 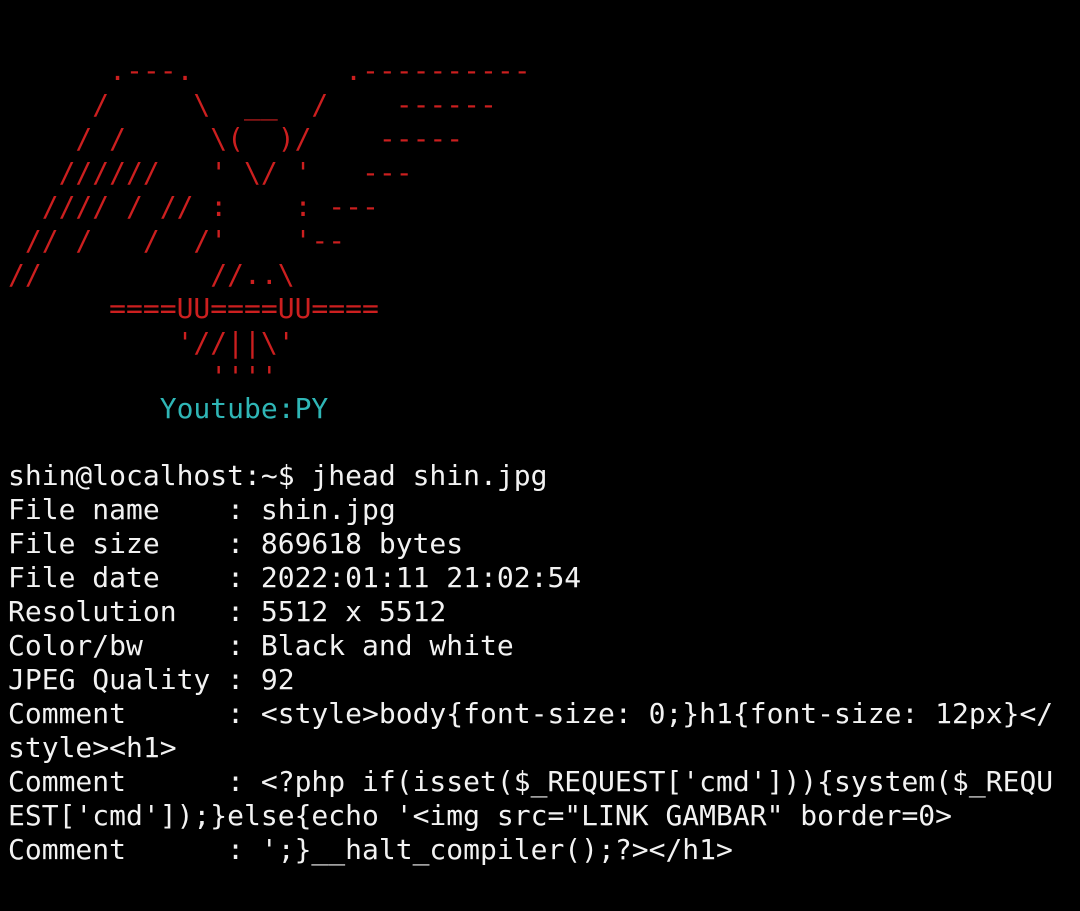 What do you see at coordinates (236, 138) in the screenshot?
I see `banner-art-line: / / \( )/ -----` at bounding box center [236, 138].